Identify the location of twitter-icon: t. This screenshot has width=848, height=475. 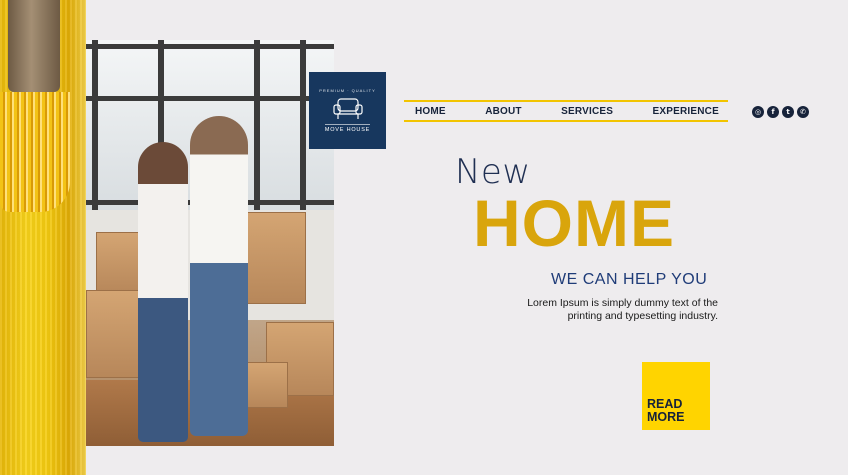
(788, 112).